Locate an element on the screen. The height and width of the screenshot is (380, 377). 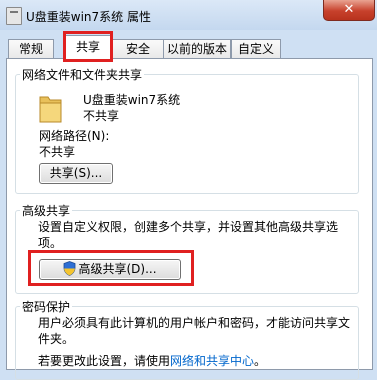
network-sharing-center-link: 网络和共享中心 is located at coordinates (212, 361).